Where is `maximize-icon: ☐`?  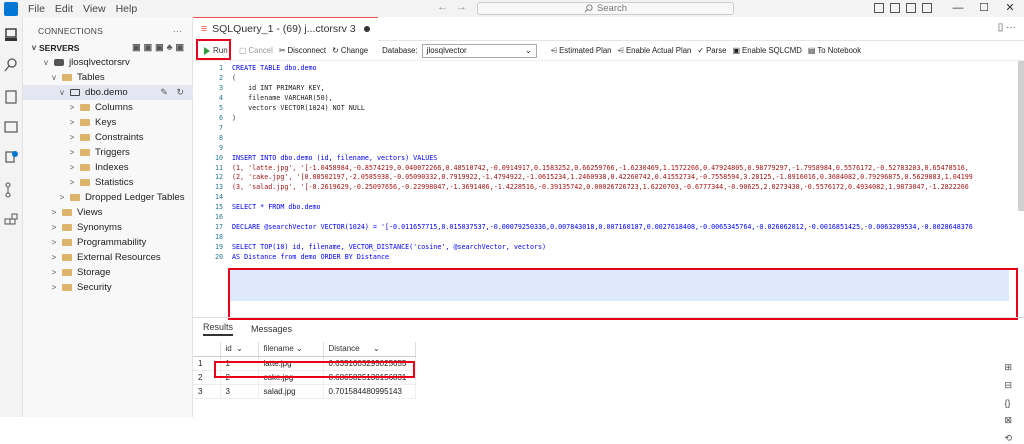 maximize-icon: ☐ is located at coordinates (984, 8).